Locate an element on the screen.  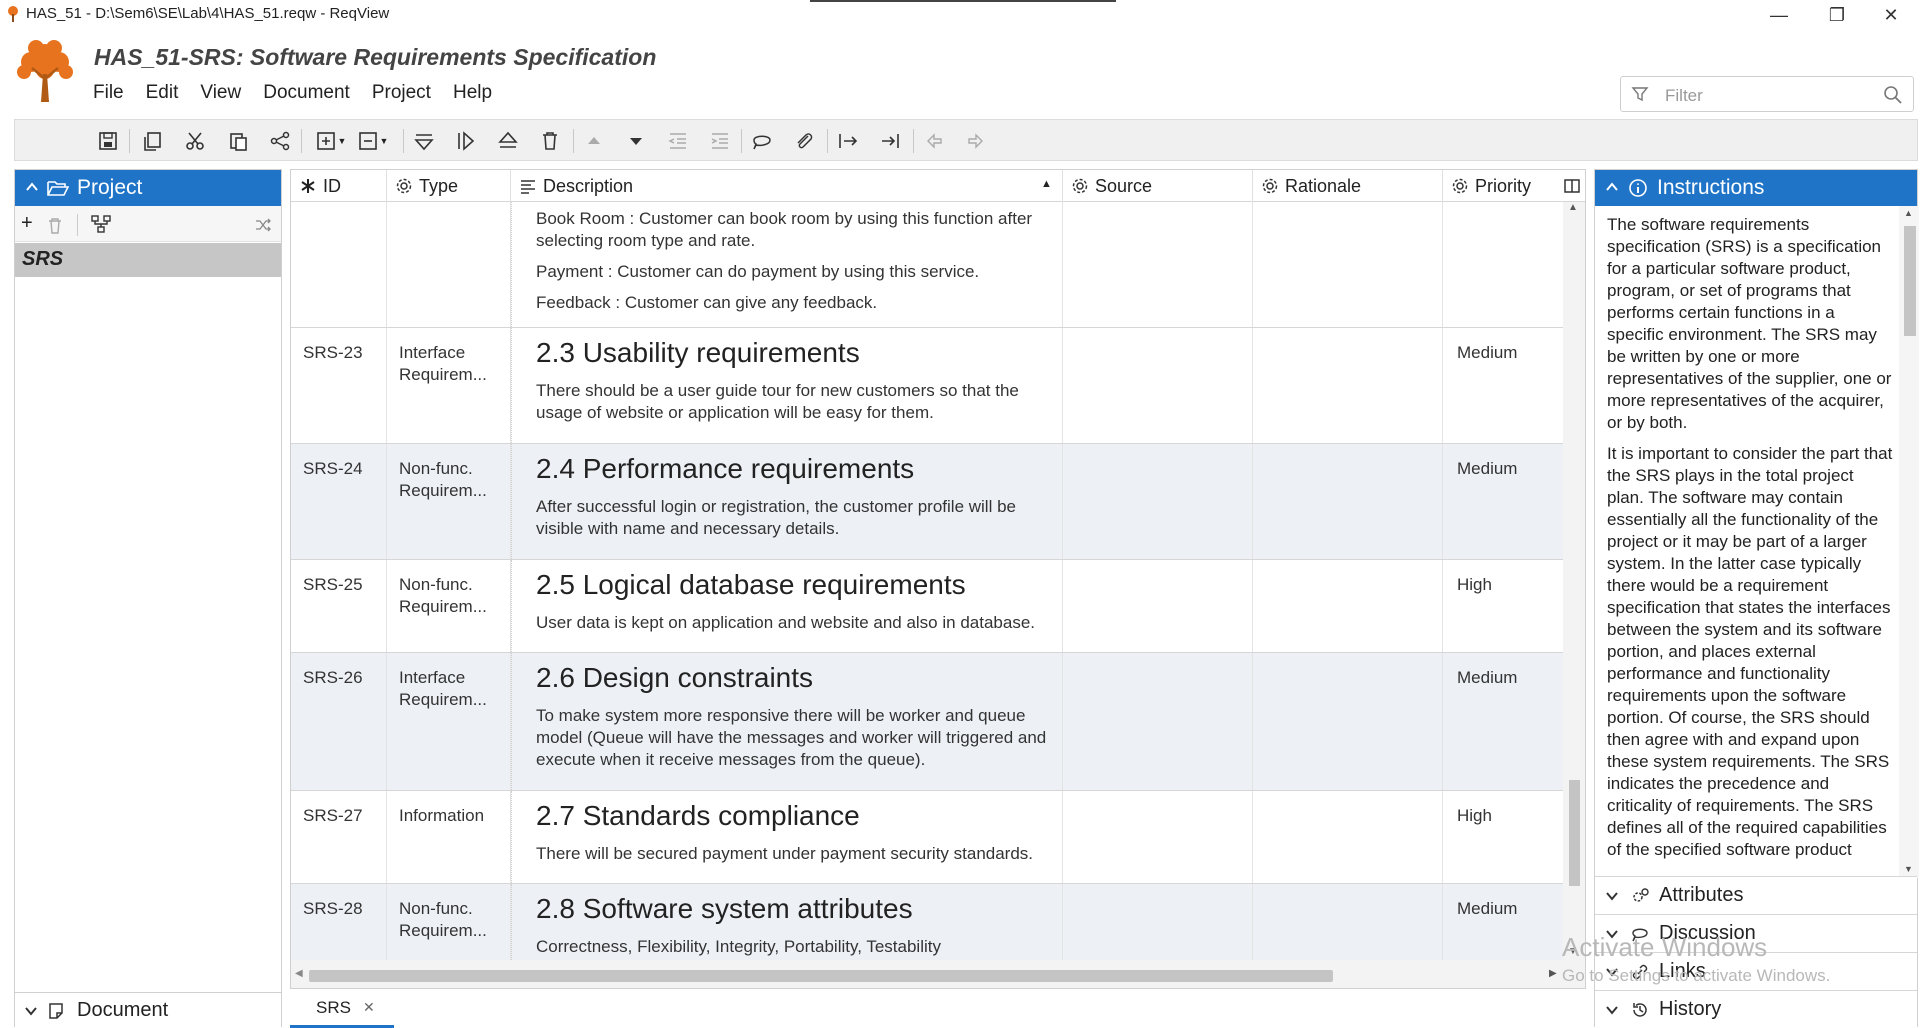
document-item-srs: SRS is located at coordinates (148, 260).